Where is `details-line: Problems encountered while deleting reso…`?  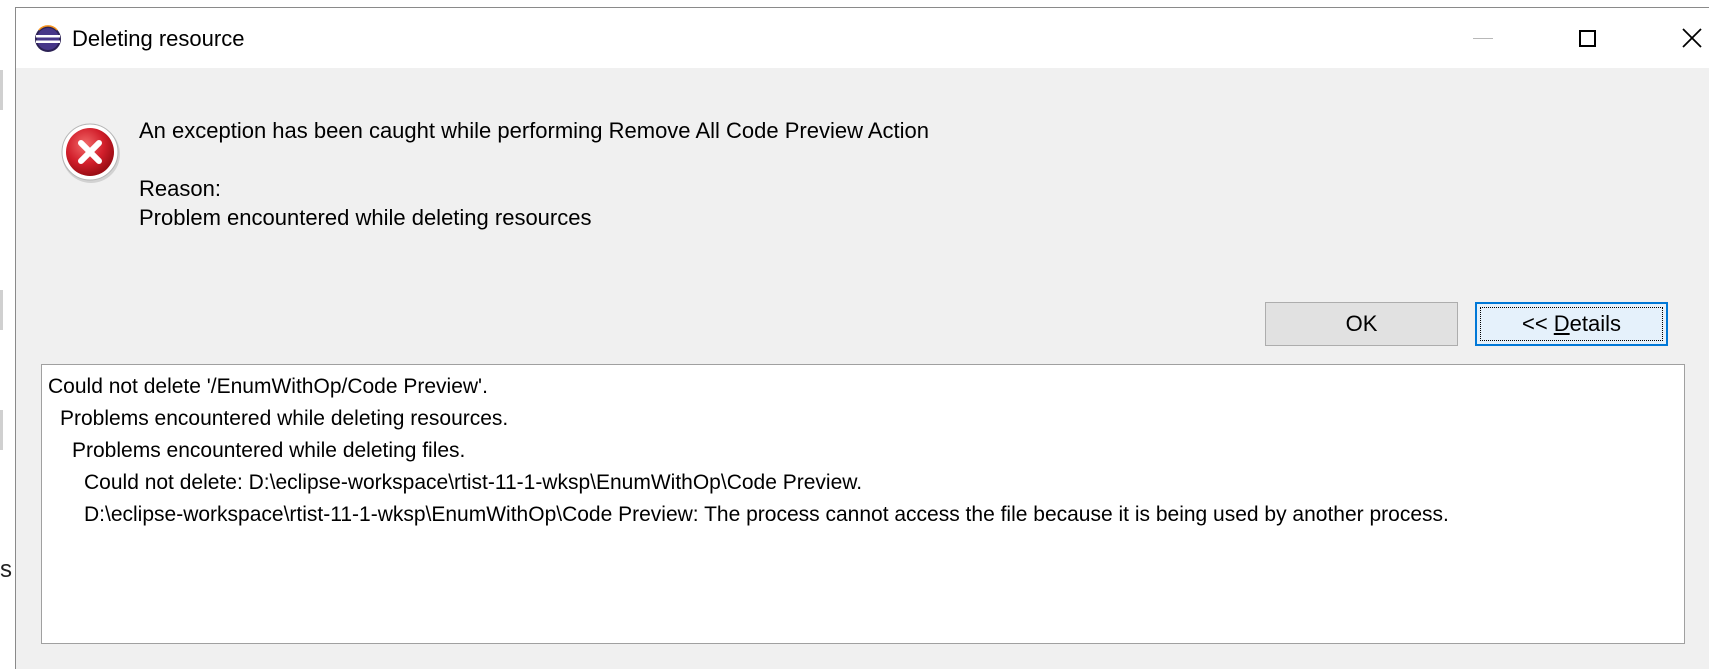
details-line: Problems encountered while deleting reso… is located at coordinates (284, 418).